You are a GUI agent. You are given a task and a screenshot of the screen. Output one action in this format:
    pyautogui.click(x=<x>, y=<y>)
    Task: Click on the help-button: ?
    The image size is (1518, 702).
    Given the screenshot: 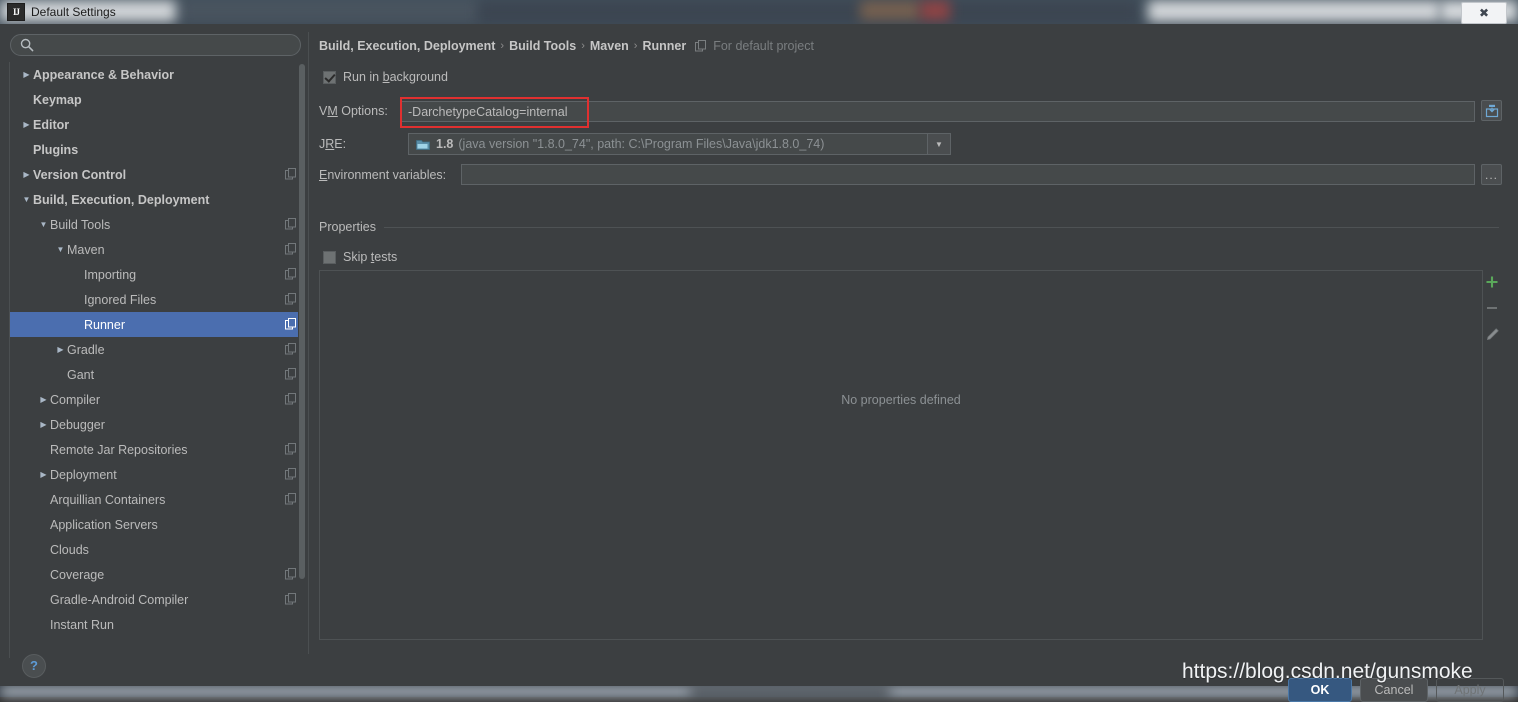 What is the action you would take?
    pyautogui.click(x=34, y=666)
    